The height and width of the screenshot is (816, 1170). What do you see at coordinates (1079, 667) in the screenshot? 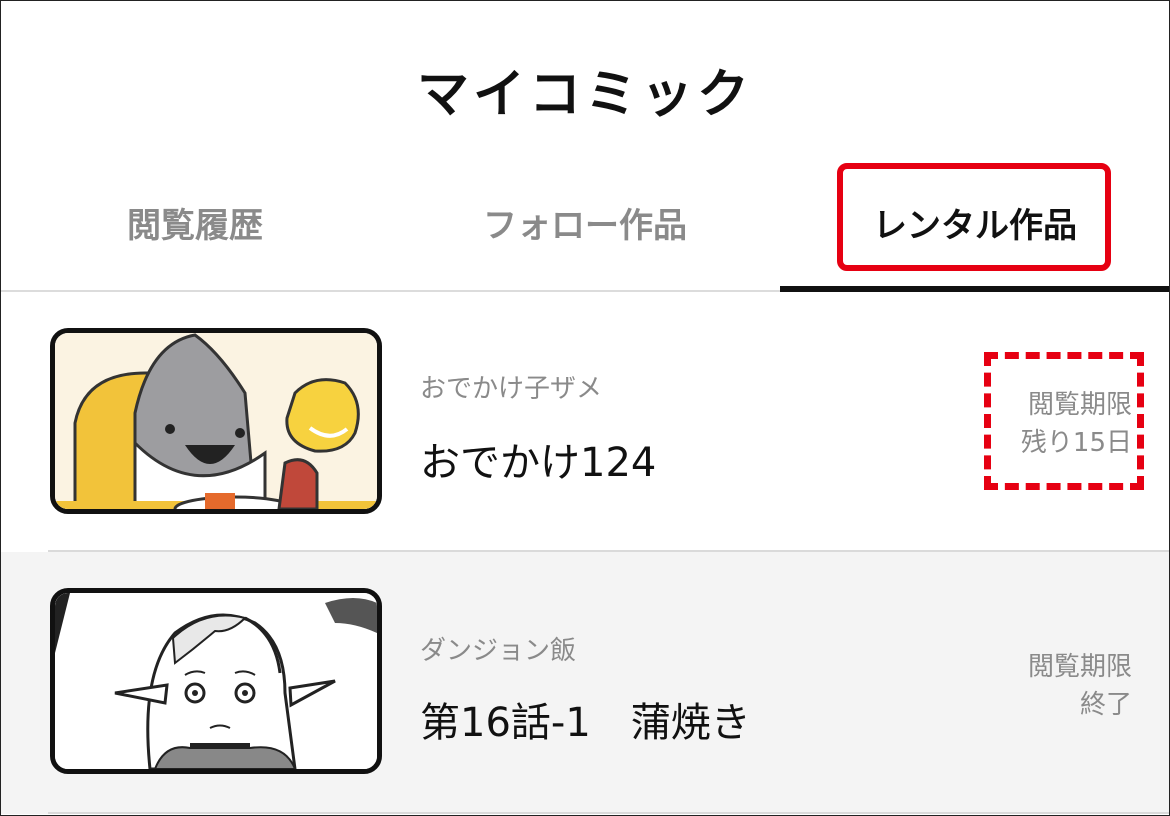
I see `deadline-label: 閲覧期限` at bounding box center [1079, 667].